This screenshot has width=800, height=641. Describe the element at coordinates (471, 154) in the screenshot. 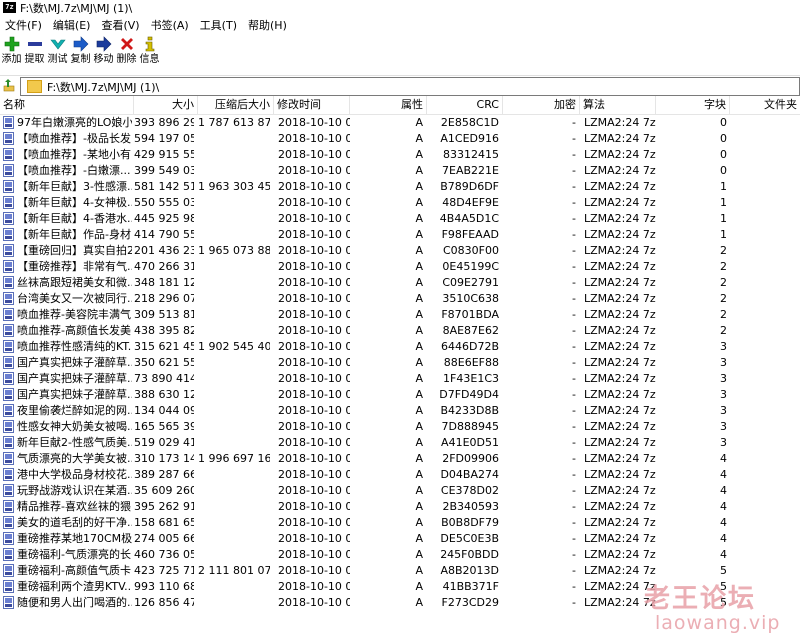

I see `file-crc: 83312415` at that location.